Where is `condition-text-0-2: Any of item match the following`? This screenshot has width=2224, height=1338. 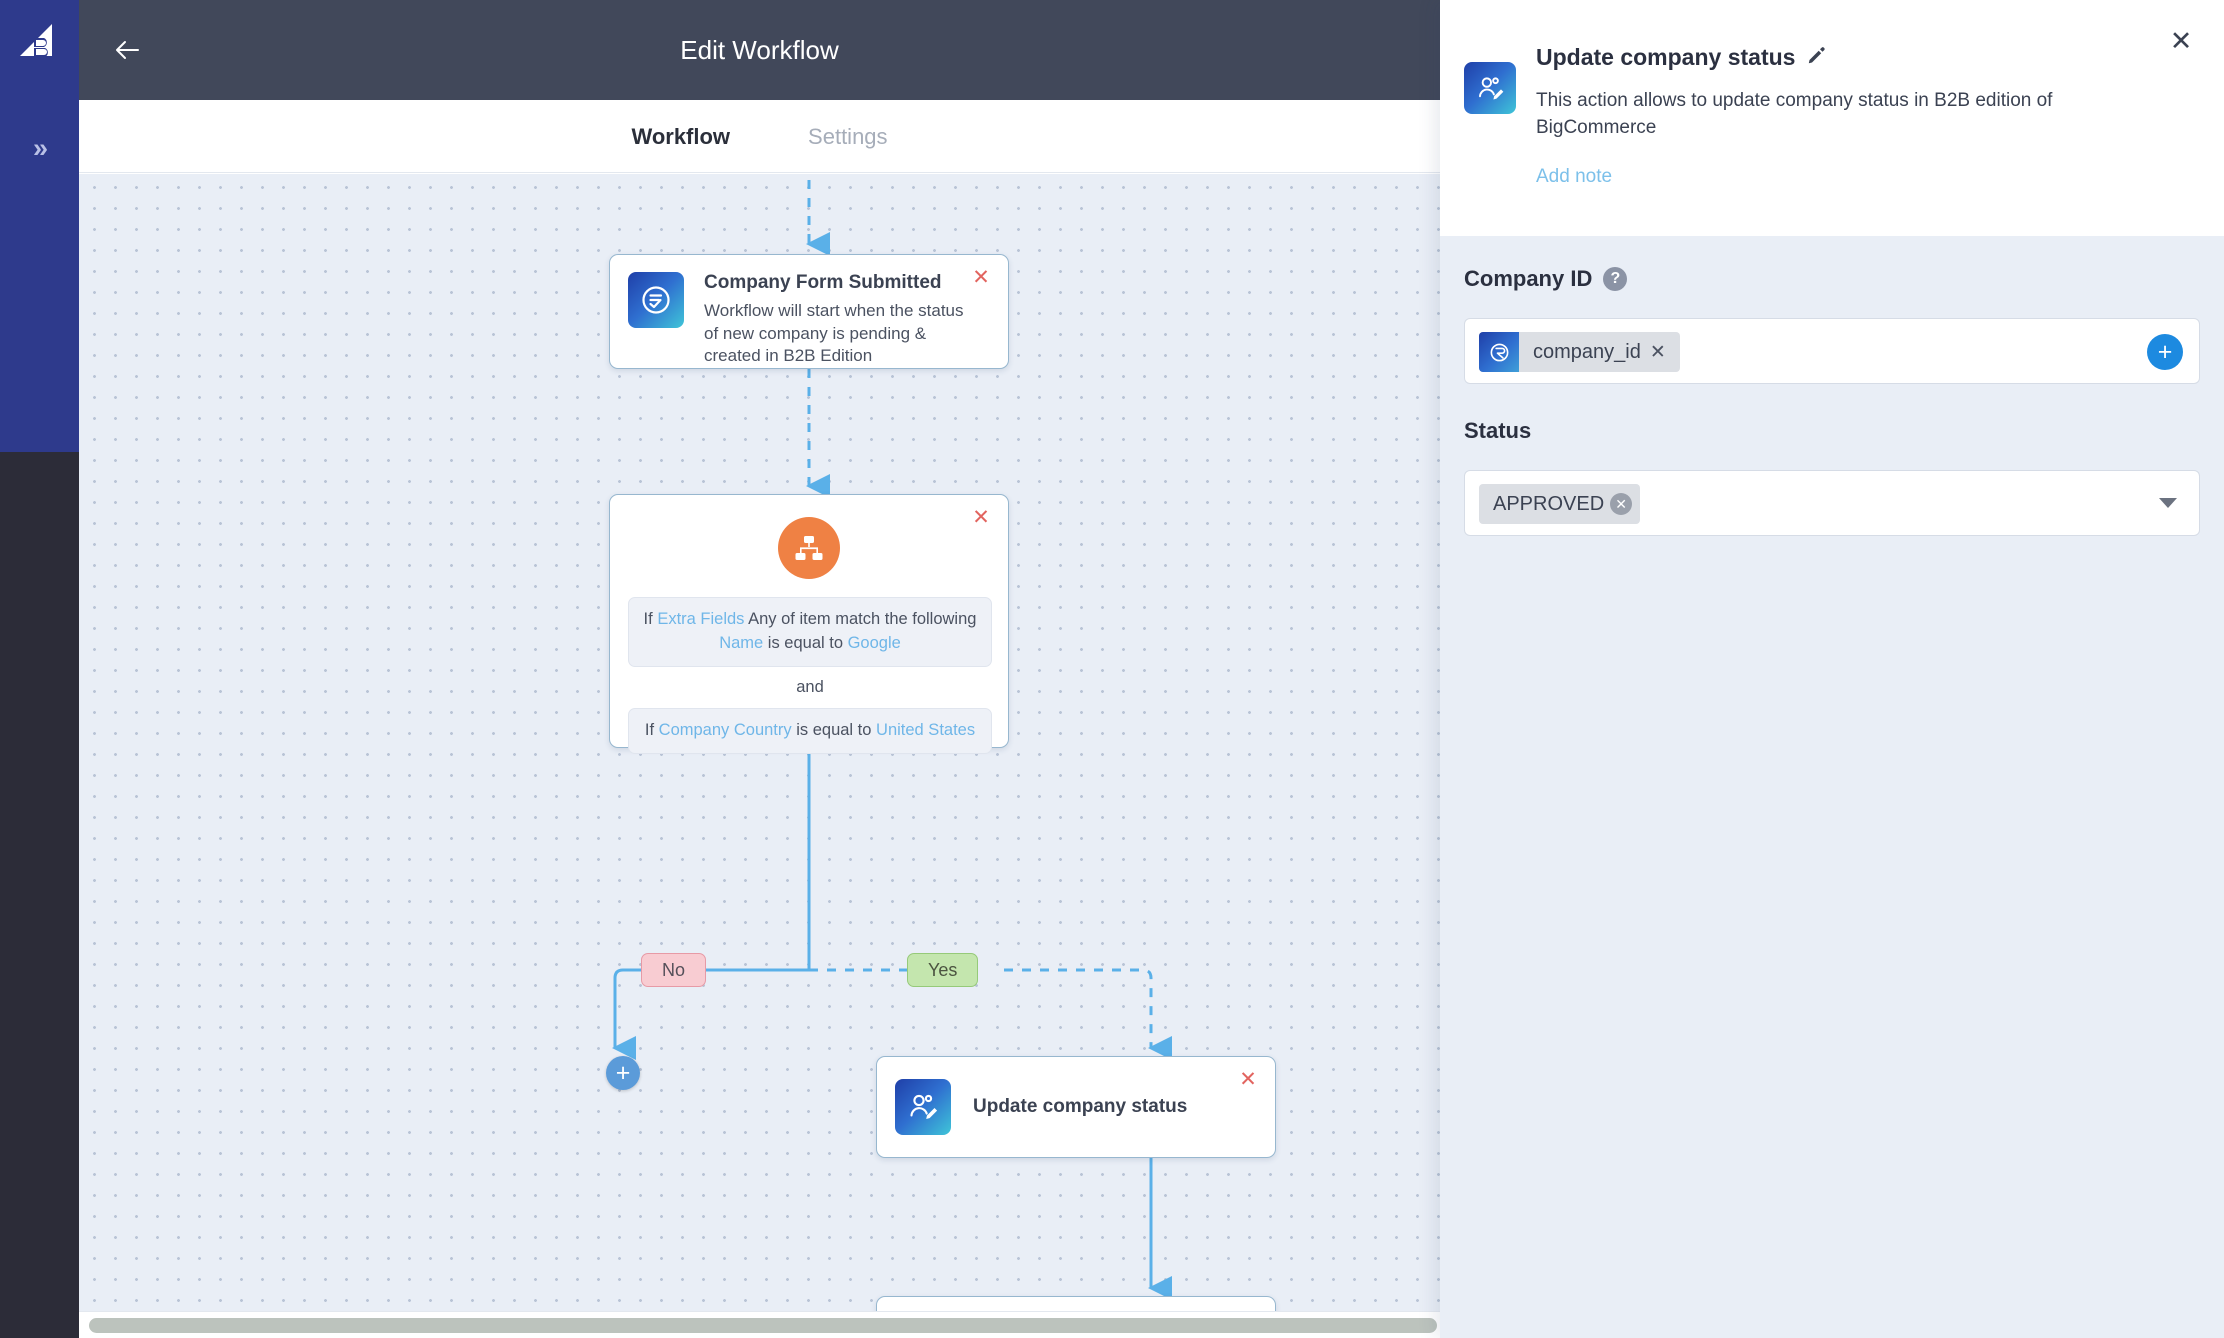
condition-text-0-2: Any of item match the following is located at coordinates (860, 619).